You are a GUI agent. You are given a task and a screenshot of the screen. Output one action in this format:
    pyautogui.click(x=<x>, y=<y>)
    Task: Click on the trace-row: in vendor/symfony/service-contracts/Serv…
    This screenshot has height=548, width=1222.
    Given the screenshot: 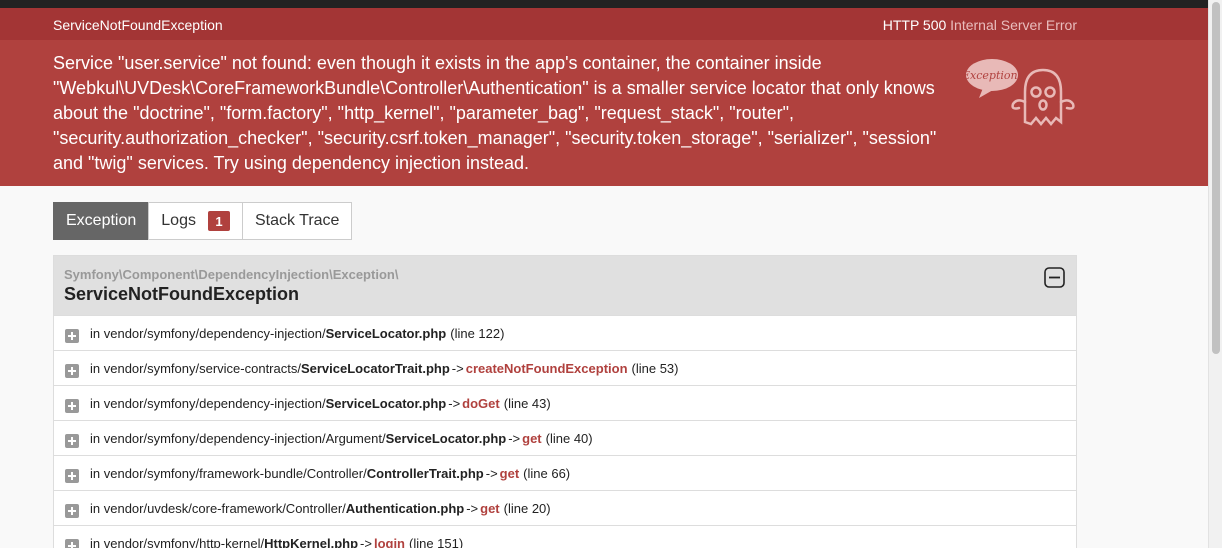 What is the action you would take?
    pyautogui.click(x=565, y=368)
    